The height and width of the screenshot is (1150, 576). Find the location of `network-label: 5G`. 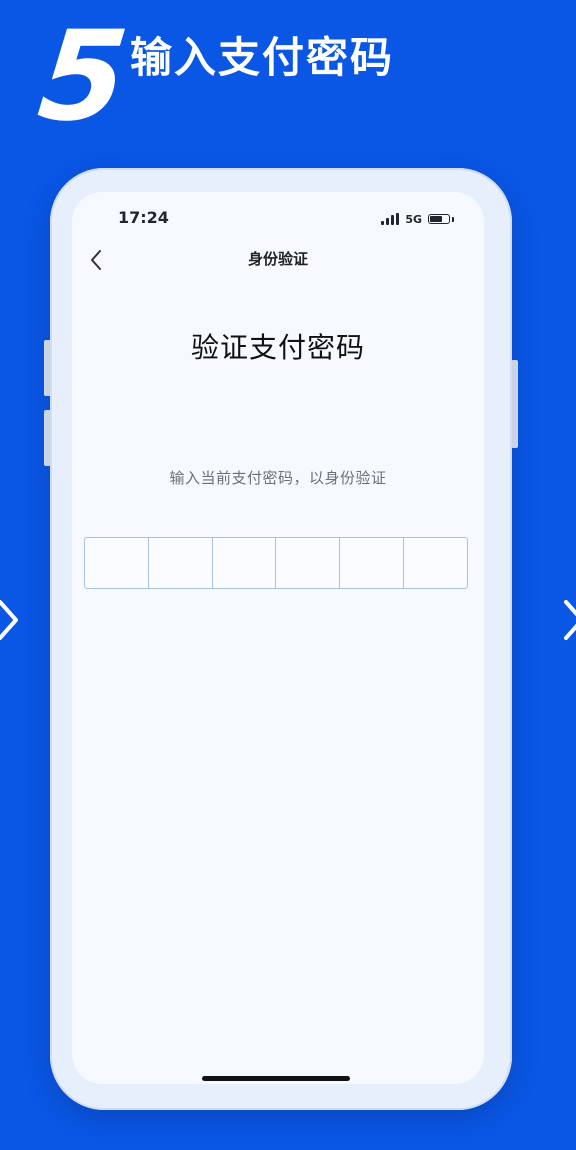

network-label: 5G is located at coordinates (413, 219).